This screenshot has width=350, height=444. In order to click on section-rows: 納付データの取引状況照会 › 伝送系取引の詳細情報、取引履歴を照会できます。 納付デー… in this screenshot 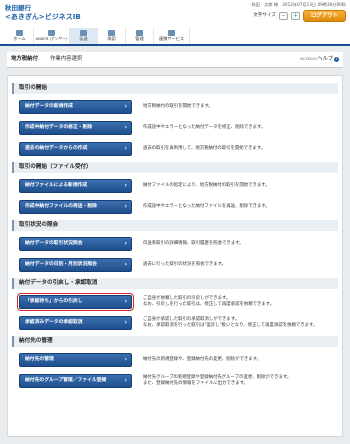, I will do `click(175, 252)`.